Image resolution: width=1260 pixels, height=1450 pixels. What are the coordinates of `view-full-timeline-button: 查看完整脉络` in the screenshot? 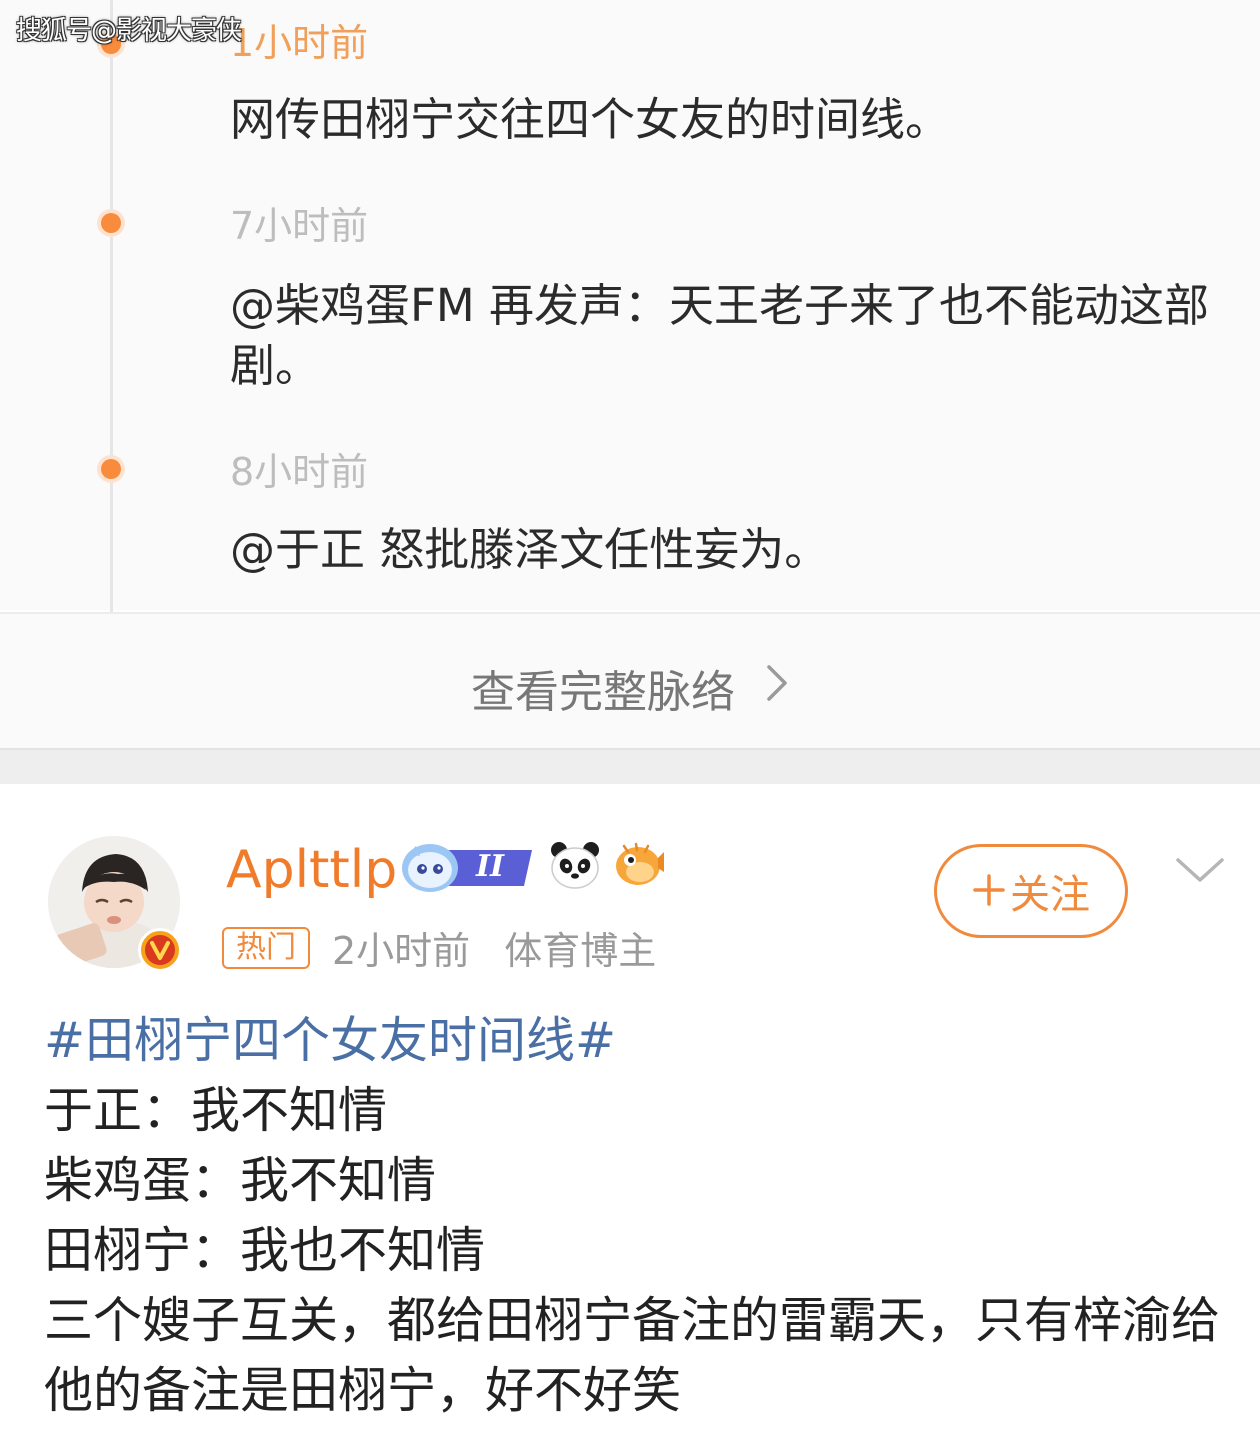 It's located at (630, 681).